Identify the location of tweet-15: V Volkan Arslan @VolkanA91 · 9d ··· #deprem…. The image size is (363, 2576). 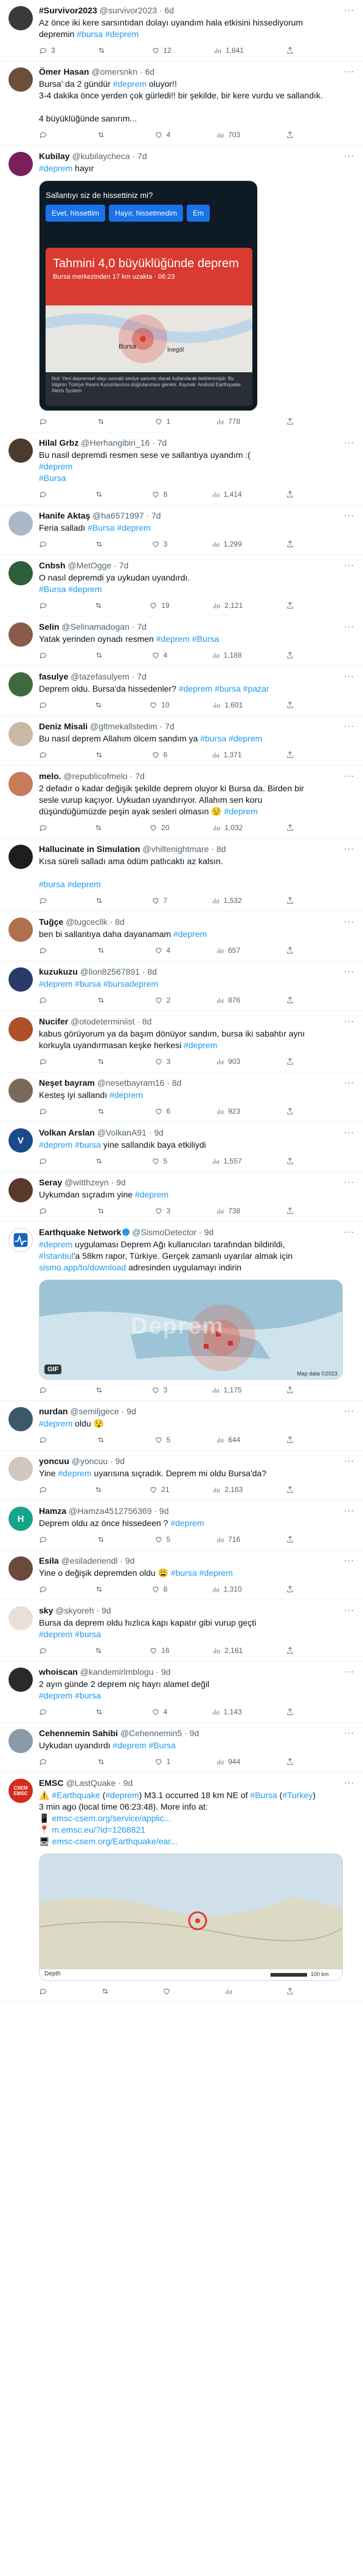
(181, 1147).